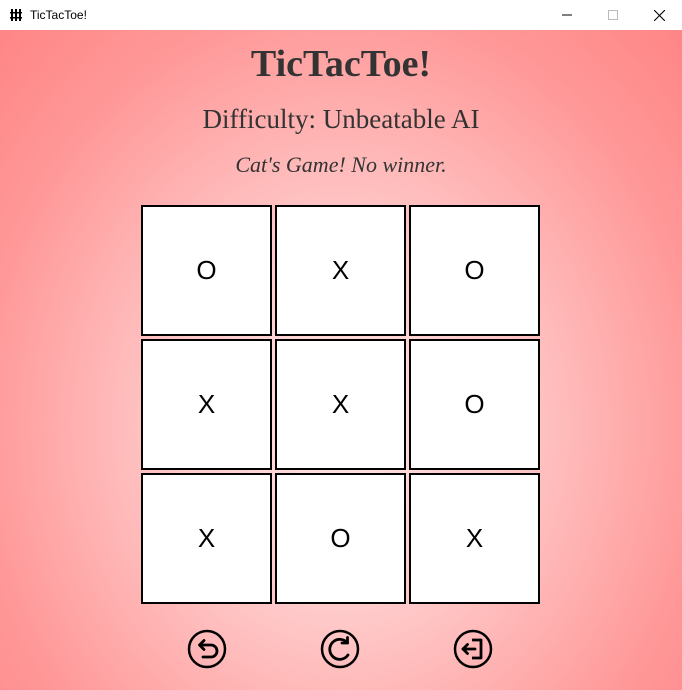 This screenshot has height=690, width=682. I want to click on restart-button, so click(340, 649).